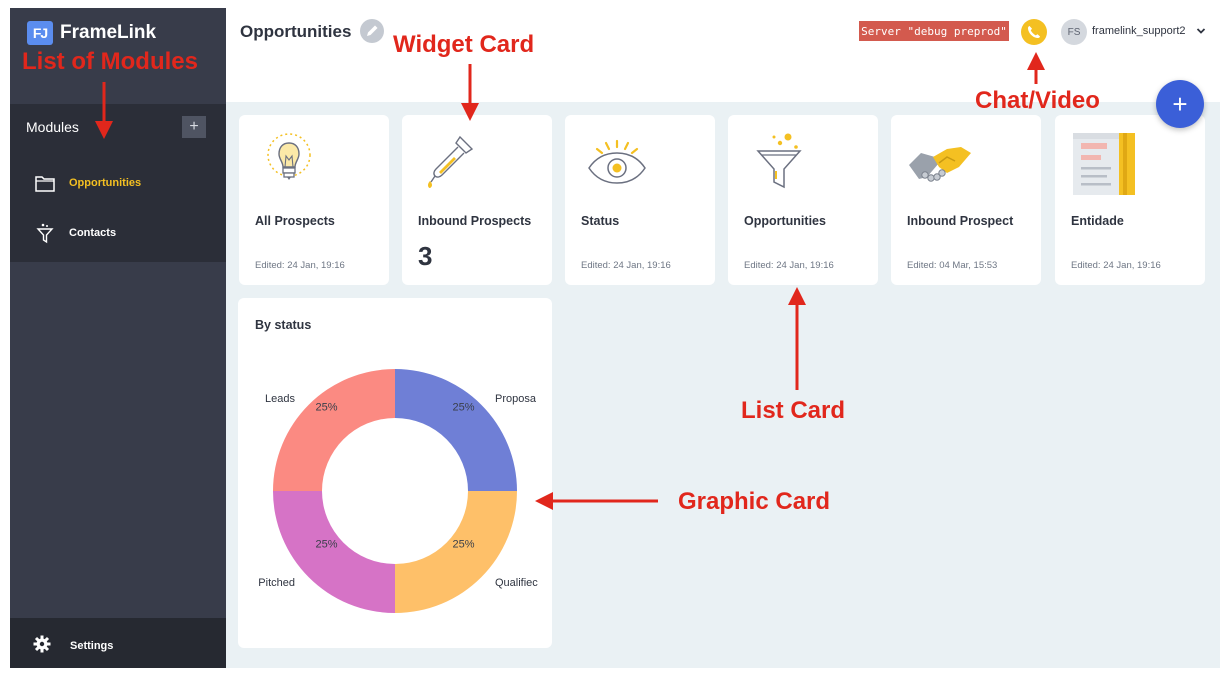 This screenshot has height=675, width=1225. What do you see at coordinates (754, 501) in the screenshot?
I see `annotation-graphic-card: Graphic Card` at bounding box center [754, 501].